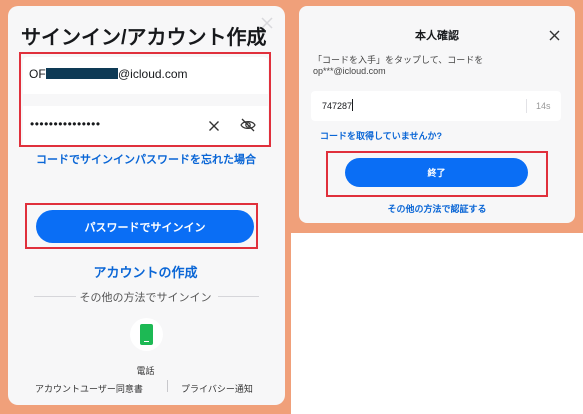 The height and width of the screenshot is (414, 583). Describe the element at coordinates (145, 371) in the screenshot. I see `phone-label: 電話` at that location.